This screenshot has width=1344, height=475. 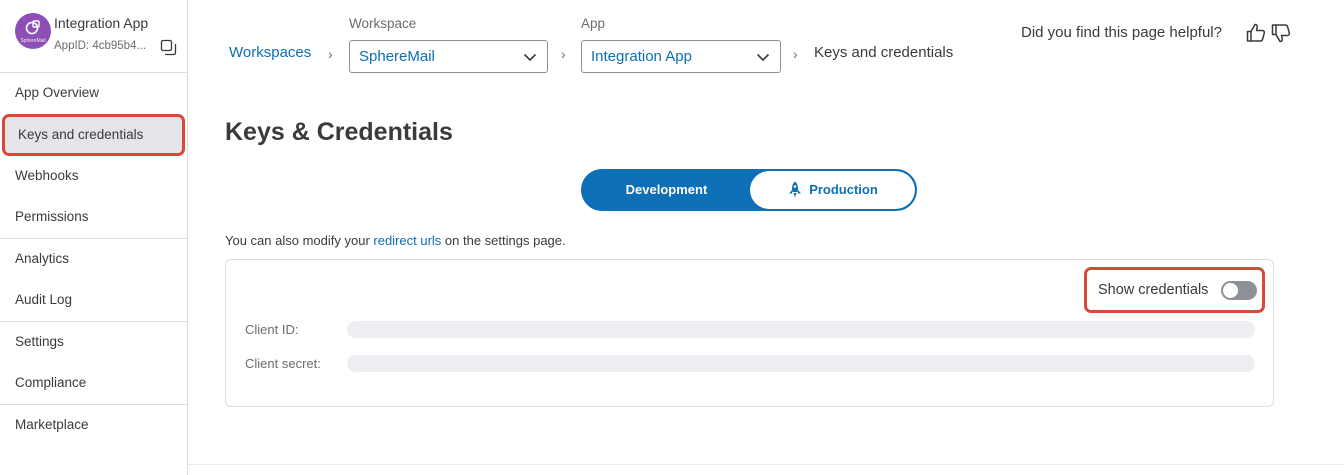 What do you see at coordinates (93, 259) in the screenshot?
I see `sidebar-item-analytics: Analytics` at bounding box center [93, 259].